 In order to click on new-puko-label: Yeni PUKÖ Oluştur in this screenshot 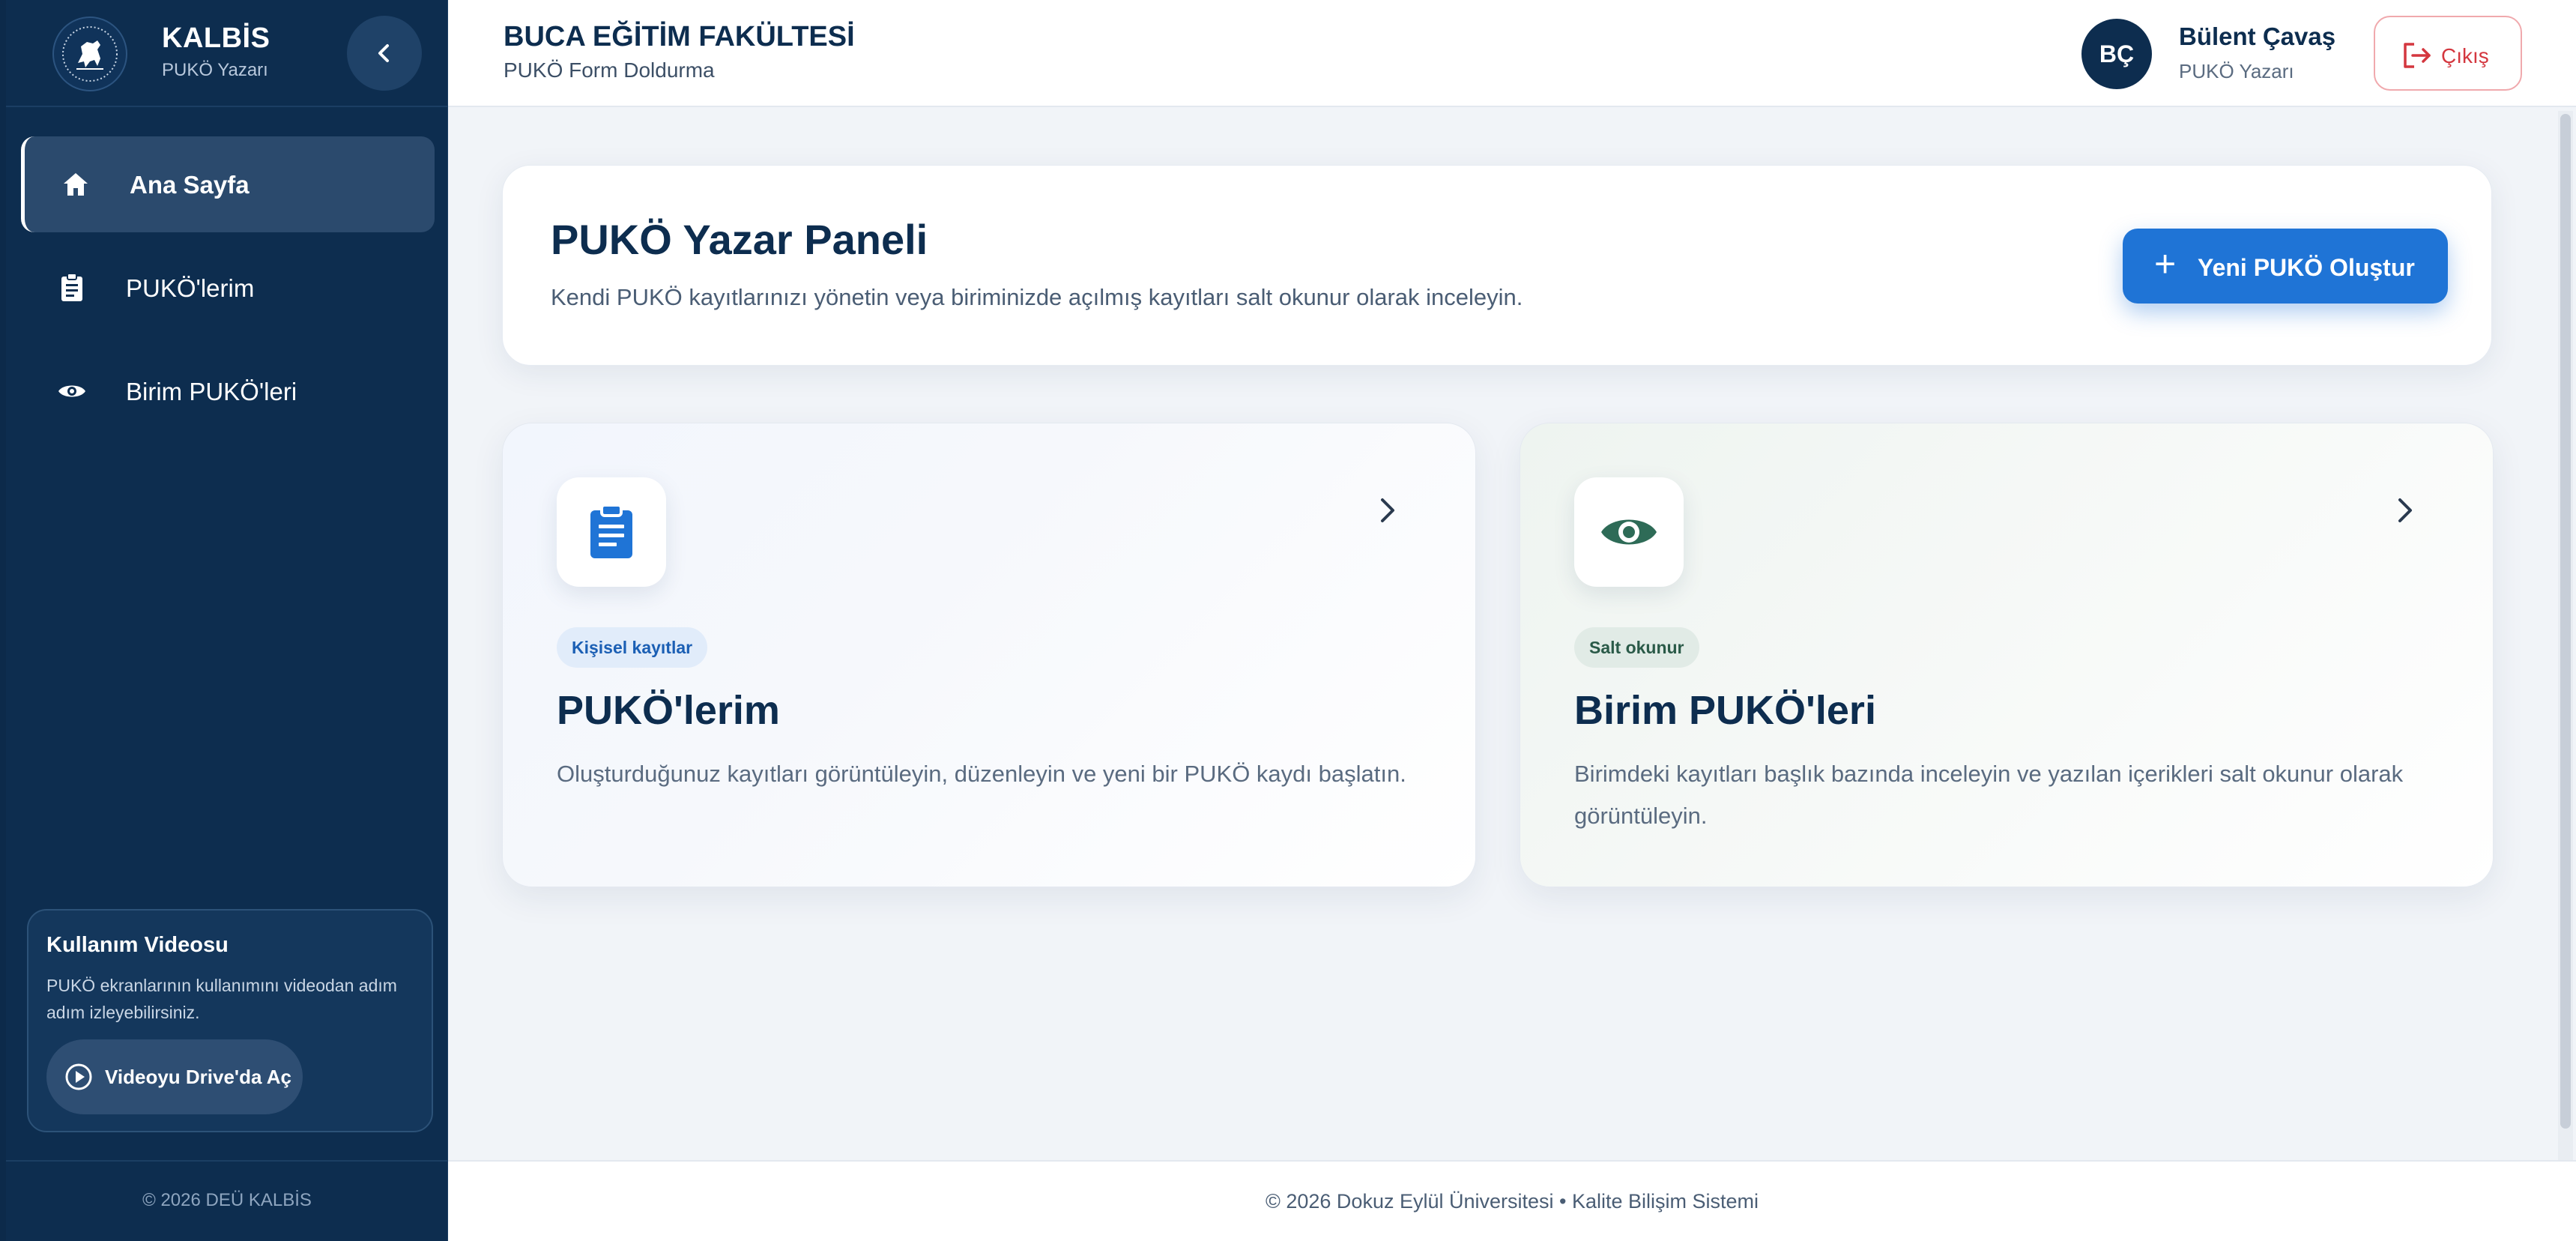, I will do `click(2306, 267)`.